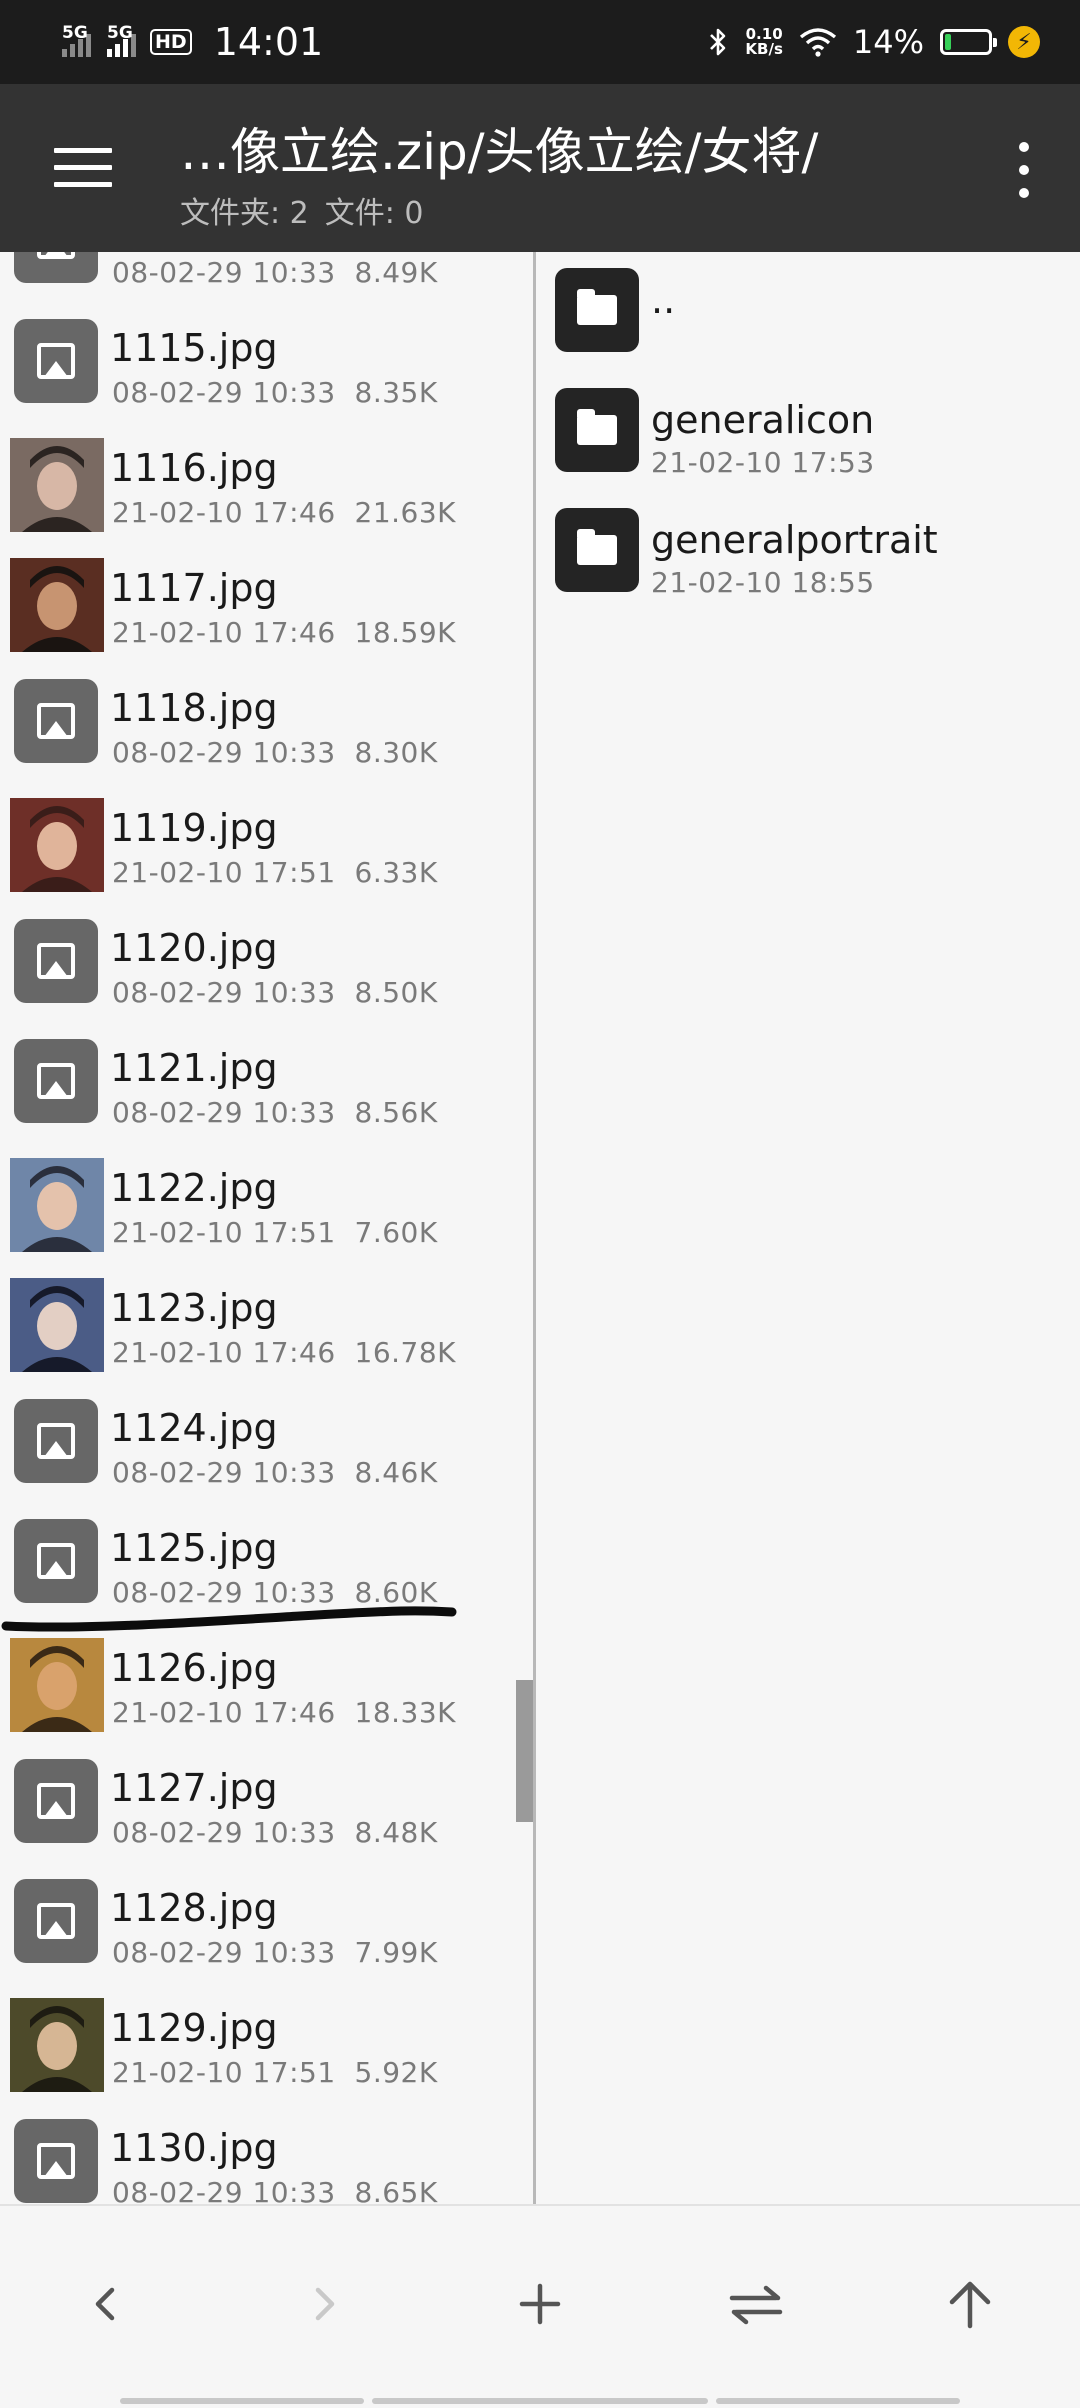 The image size is (1080, 2408). What do you see at coordinates (1024, 42) in the screenshot?
I see `charging-bolt-icon: ⚡` at bounding box center [1024, 42].